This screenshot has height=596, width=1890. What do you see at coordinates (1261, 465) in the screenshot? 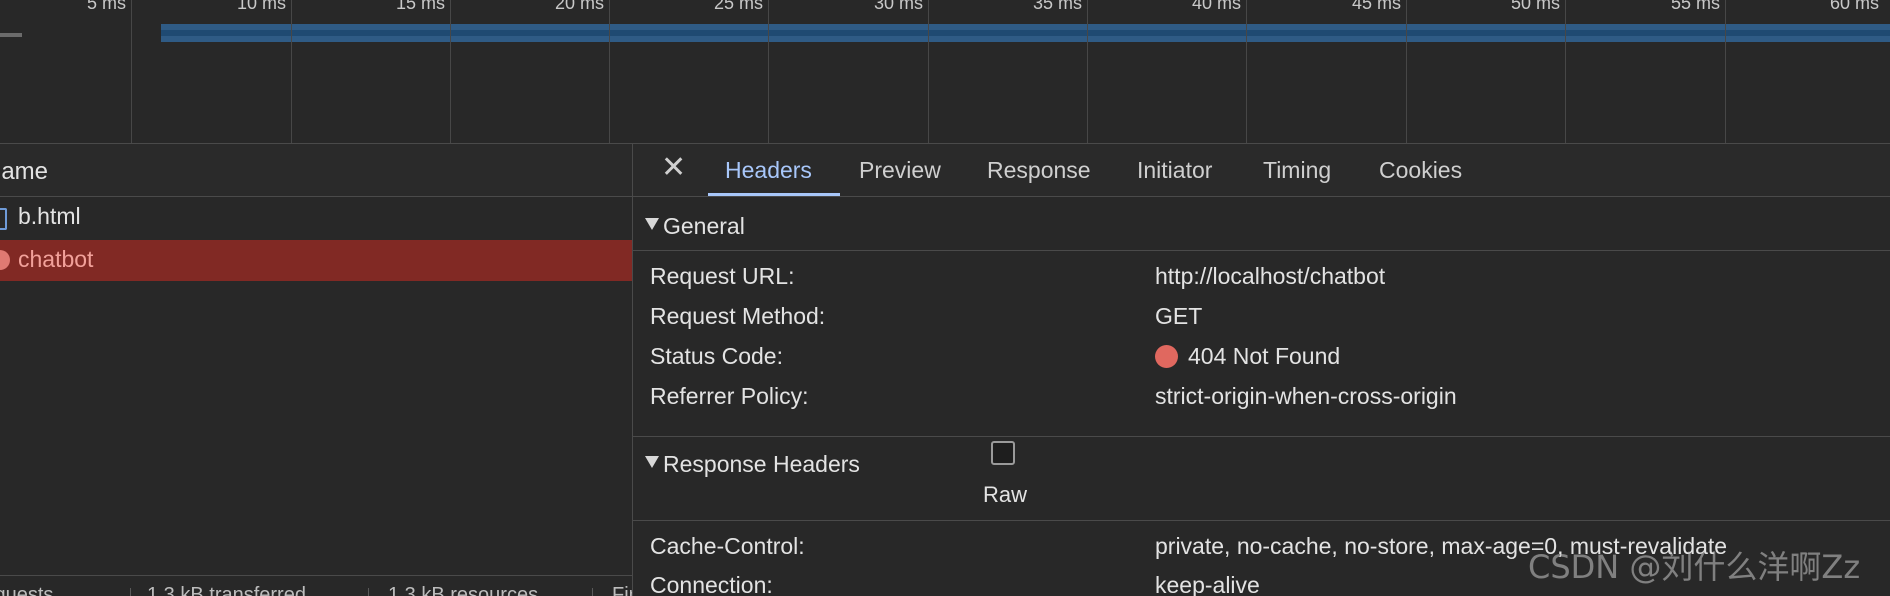
I see `response-headers-section-header: Response Headers` at bounding box center [1261, 465].